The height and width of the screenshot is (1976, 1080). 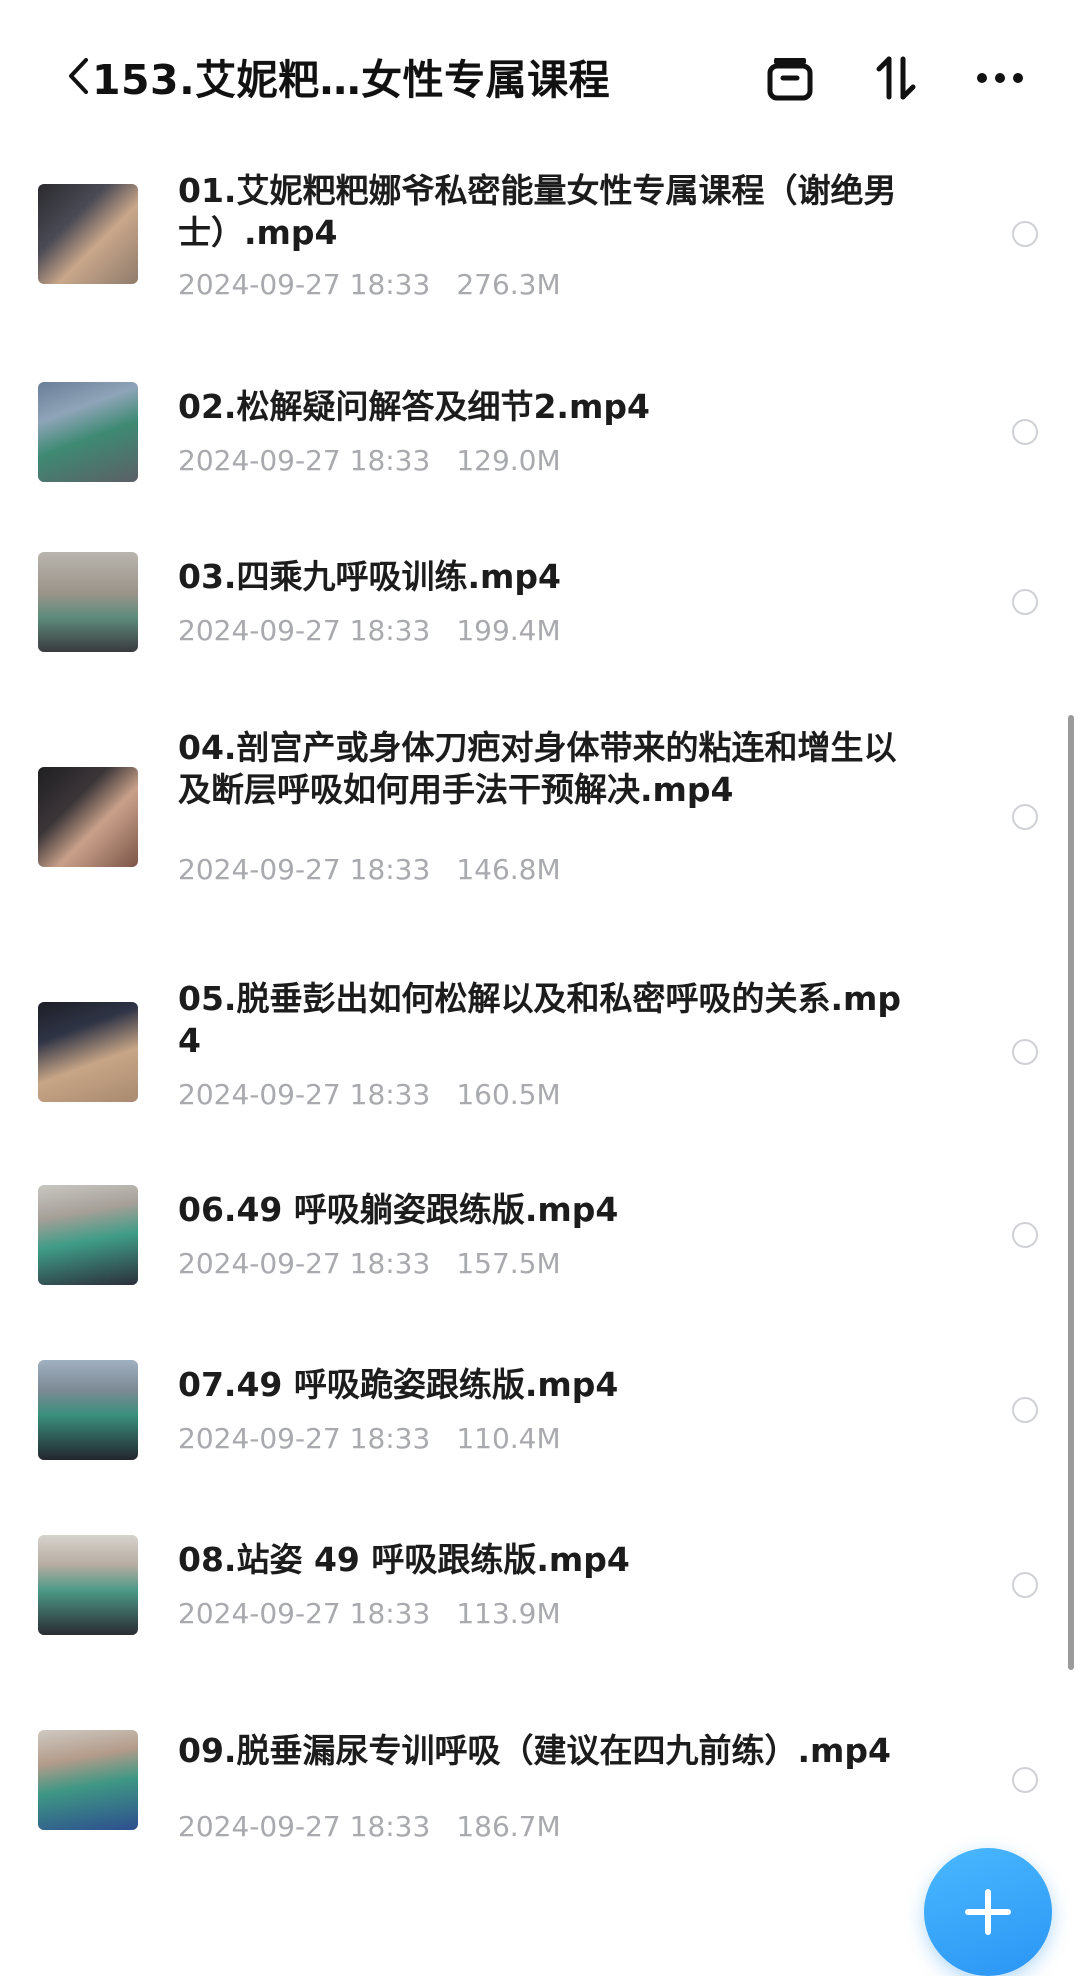 I want to click on file-name: 03.四乘九呼吸训练.mp4, so click(x=369, y=576).